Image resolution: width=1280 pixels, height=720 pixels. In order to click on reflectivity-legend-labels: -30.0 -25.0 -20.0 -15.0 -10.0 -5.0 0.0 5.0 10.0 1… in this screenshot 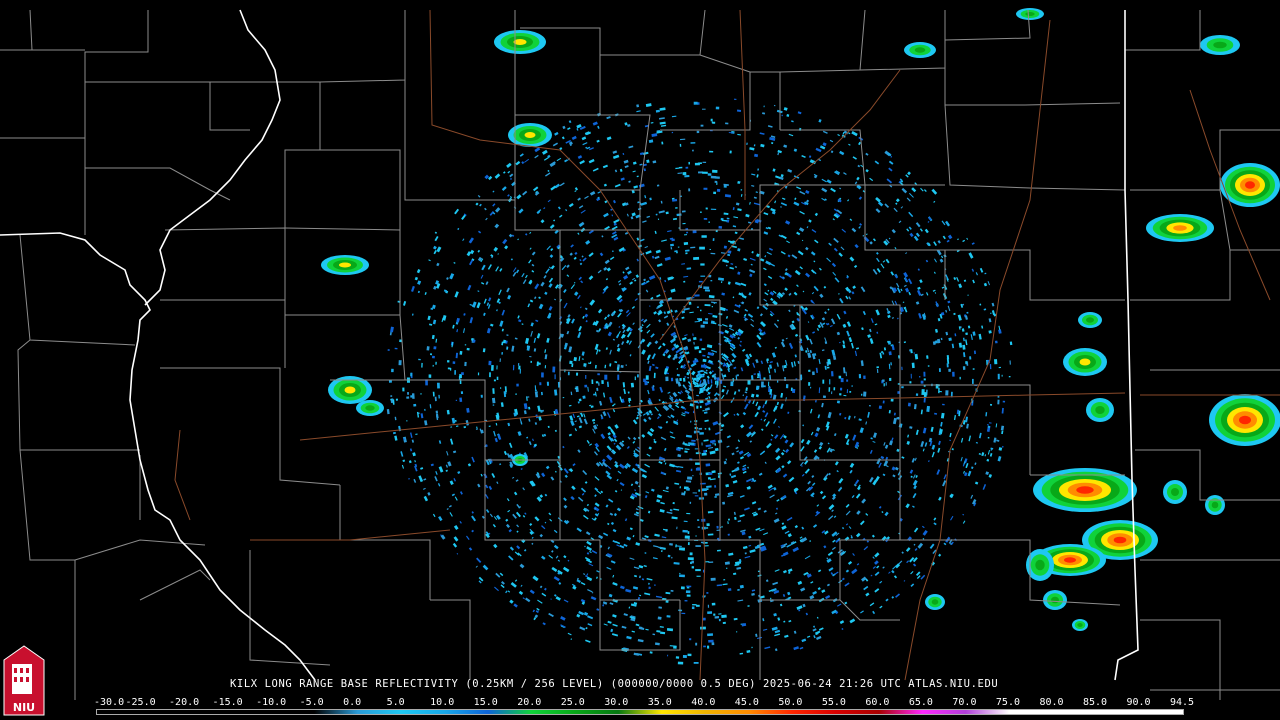, I will do `click(644, 703)`.